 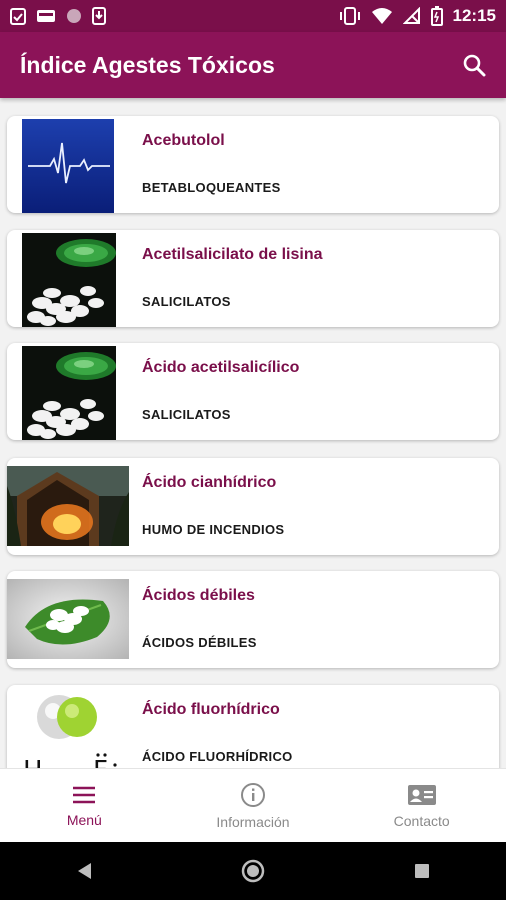 What do you see at coordinates (436, 16) in the screenshot?
I see `battery-icon` at bounding box center [436, 16].